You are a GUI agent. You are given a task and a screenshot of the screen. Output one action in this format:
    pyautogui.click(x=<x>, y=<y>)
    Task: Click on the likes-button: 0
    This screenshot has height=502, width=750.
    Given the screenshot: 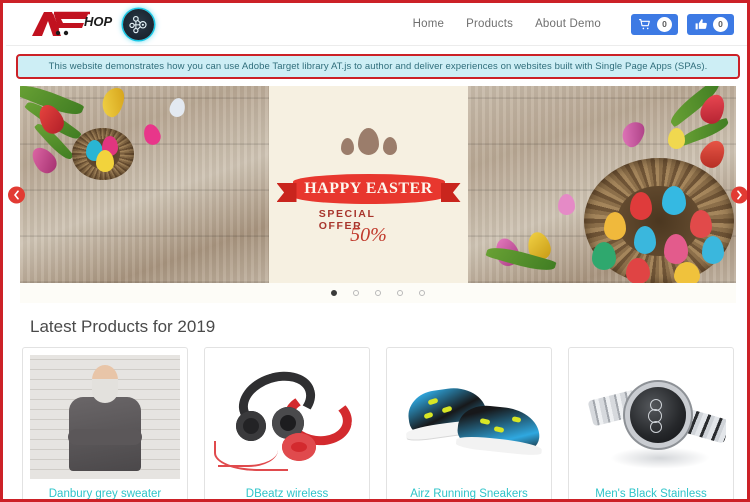 What is the action you would take?
    pyautogui.click(x=710, y=24)
    